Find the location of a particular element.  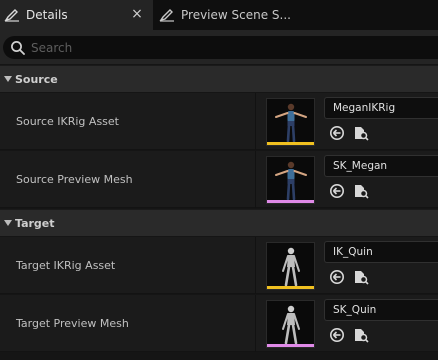

search-box is located at coordinates (220, 47).